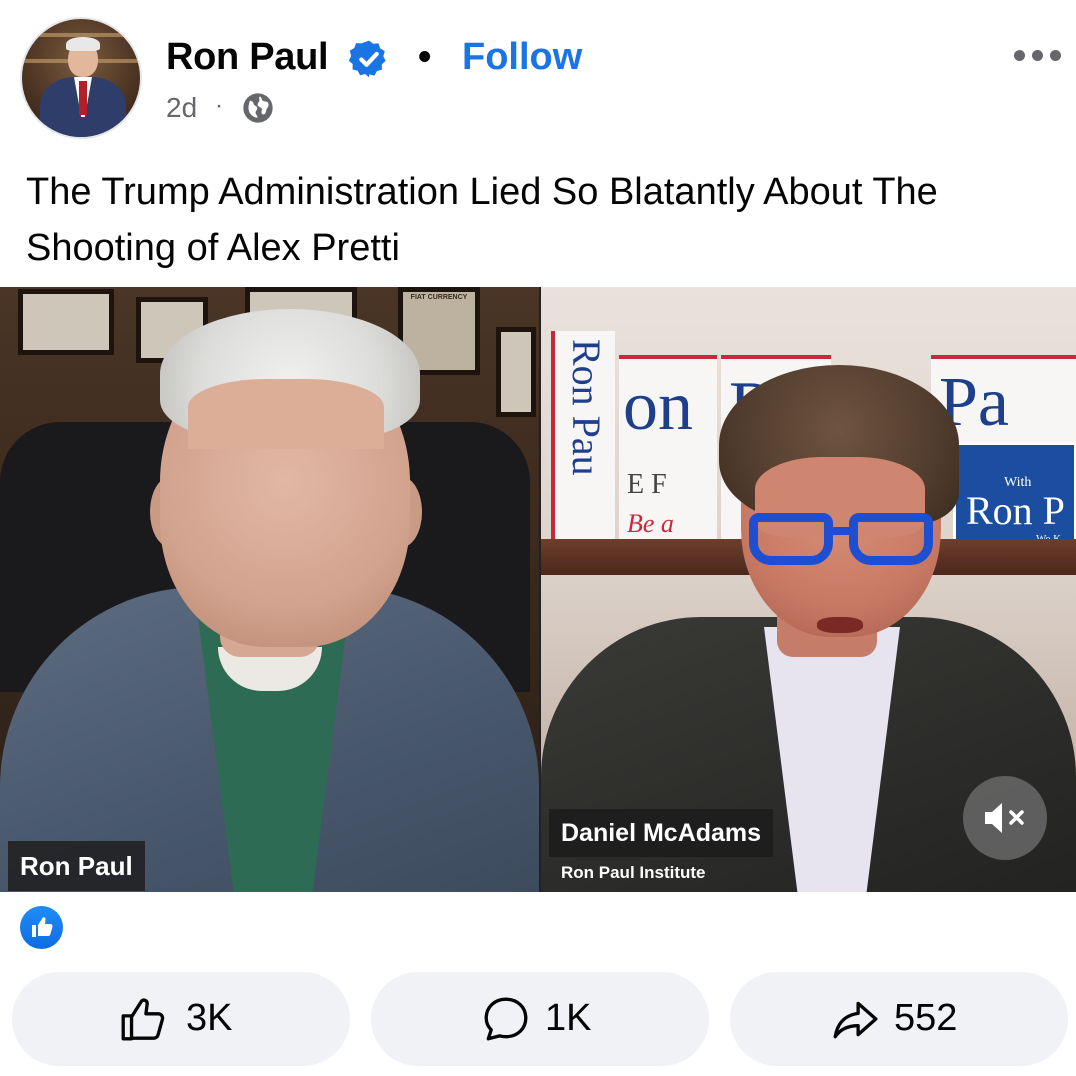  What do you see at coordinates (661, 833) in the screenshot?
I see `speaker-tag-right: Daniel McAdams` at bounding box center [661, 833].